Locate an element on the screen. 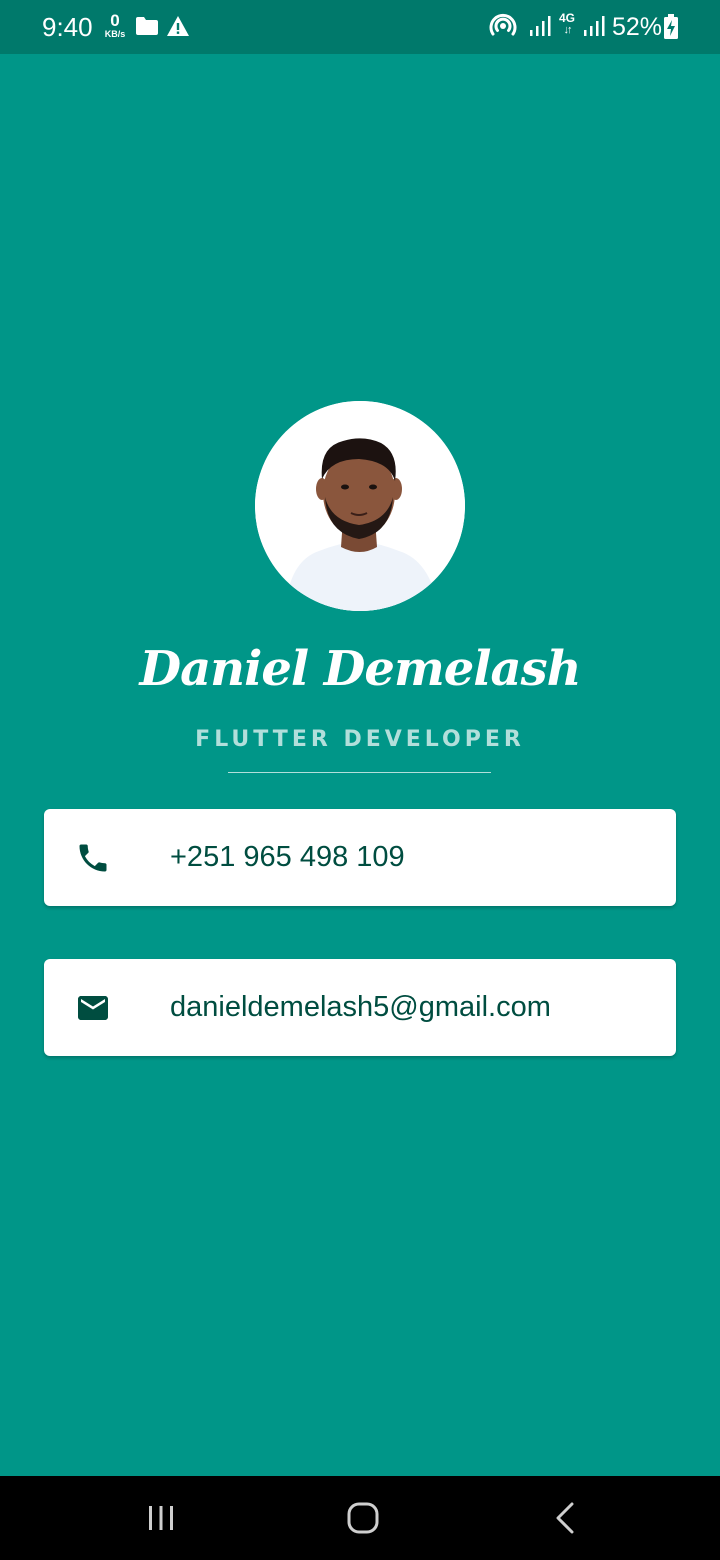 The image size is (720, 1560). data-arrows-icon: ↓↑ is located at coordinates (568, 30).